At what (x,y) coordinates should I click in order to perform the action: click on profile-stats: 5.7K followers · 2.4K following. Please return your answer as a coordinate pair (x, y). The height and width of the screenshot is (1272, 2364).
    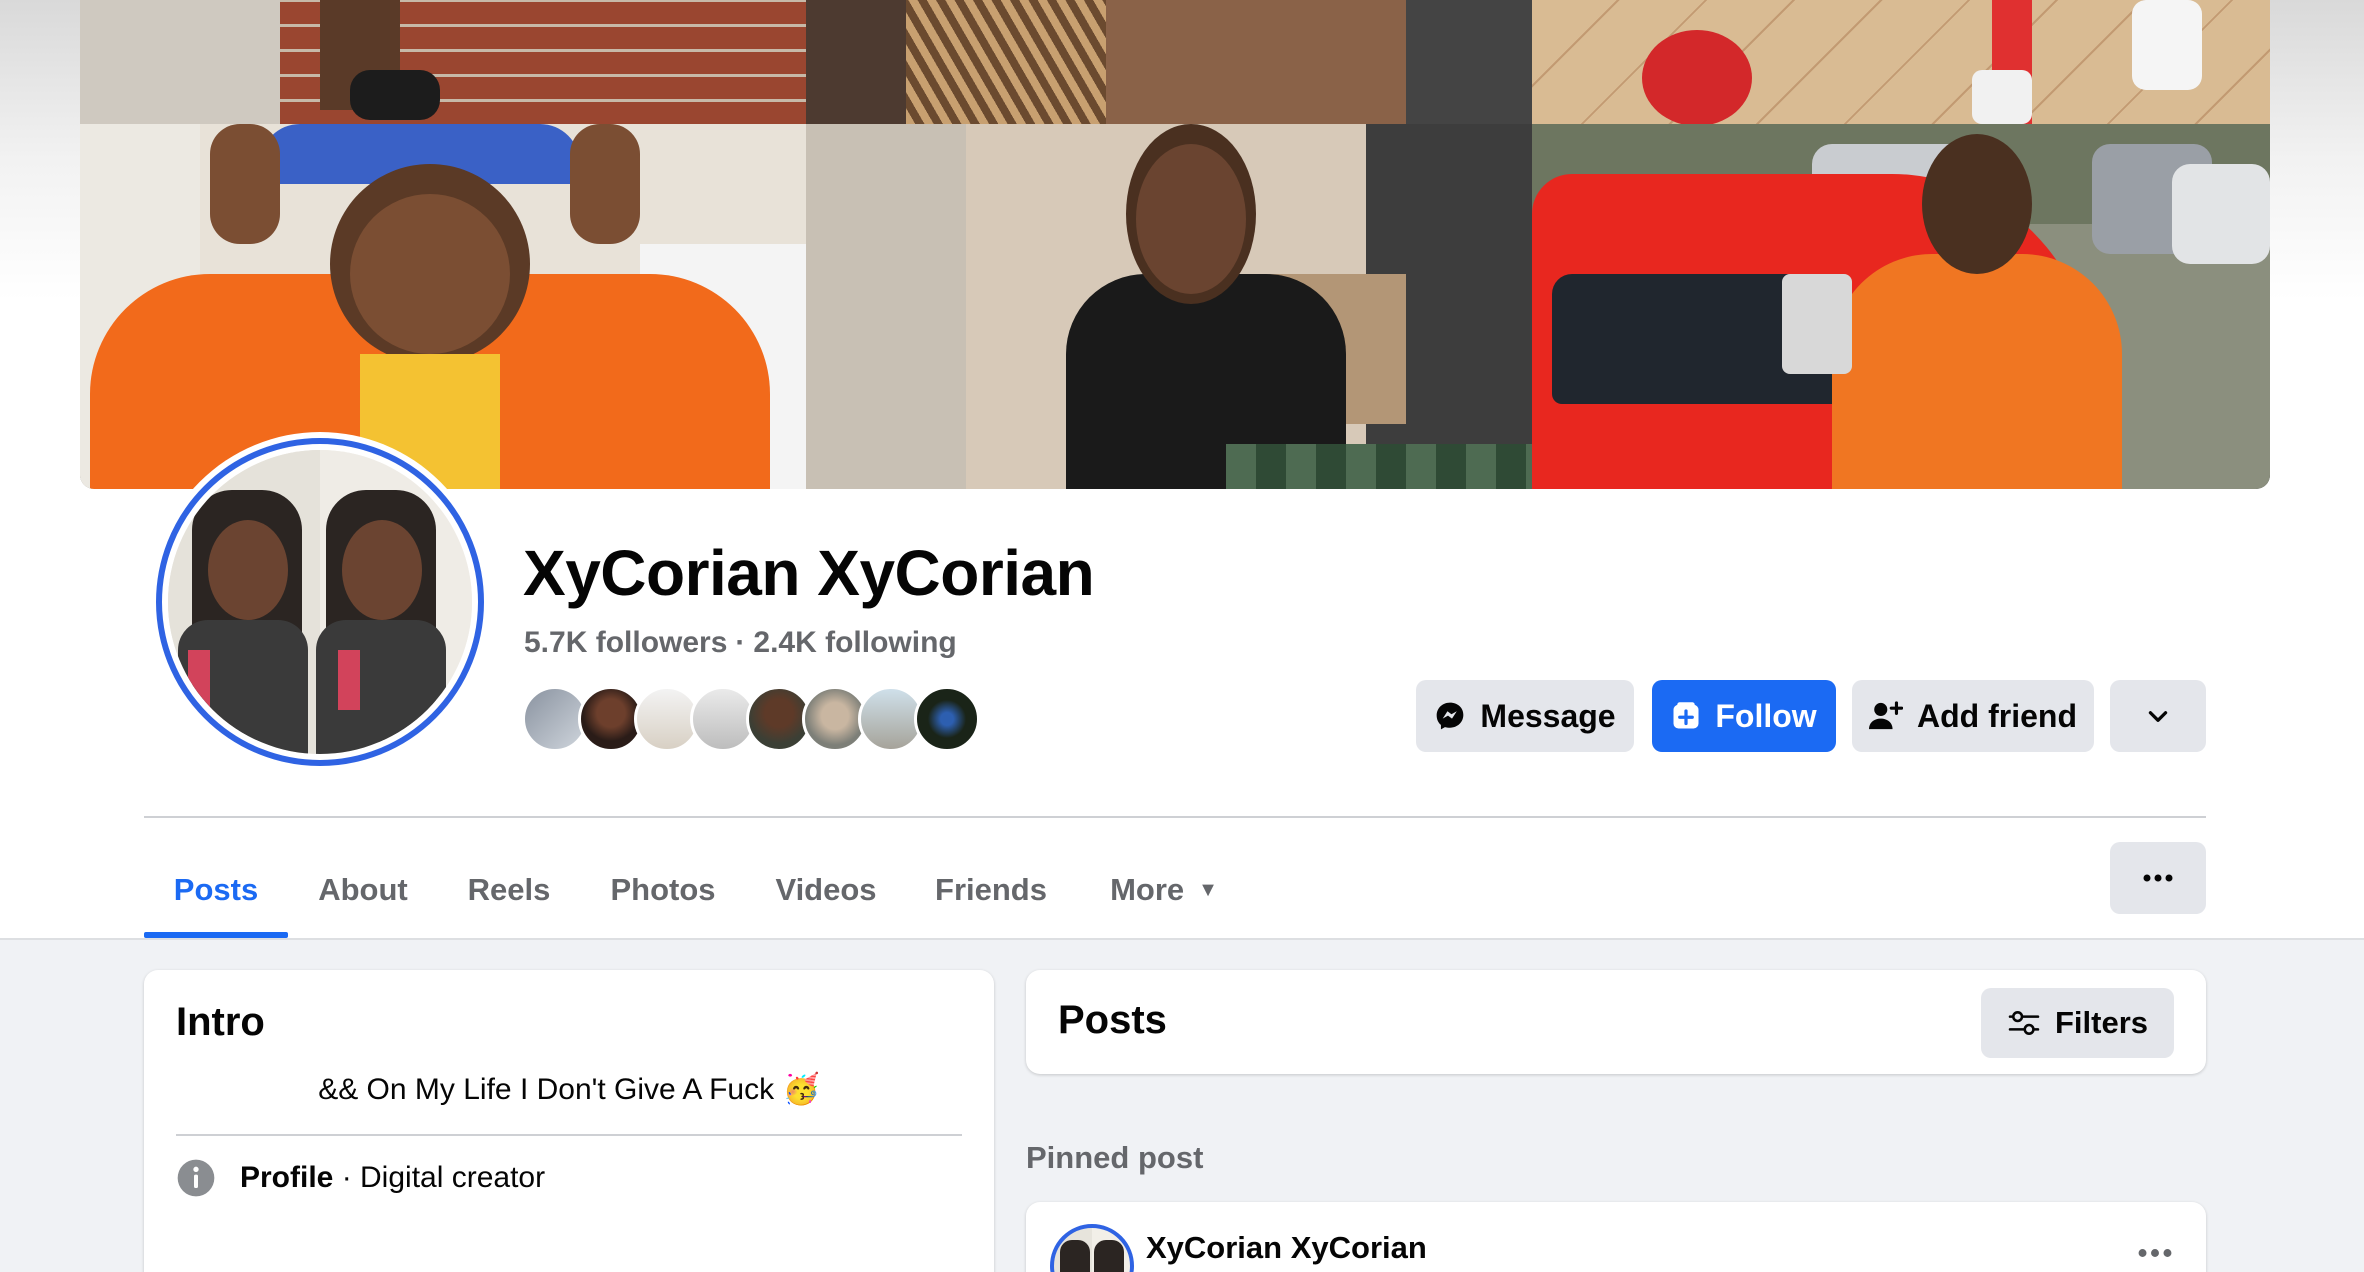
    Looking at the image, I should click on (740, 643).